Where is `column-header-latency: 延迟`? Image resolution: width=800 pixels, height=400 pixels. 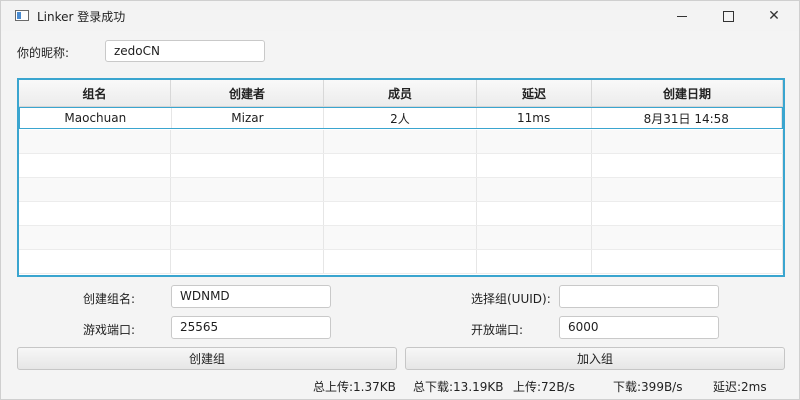
column-header-latency: 延迟 is located at coordinates (534, 93).